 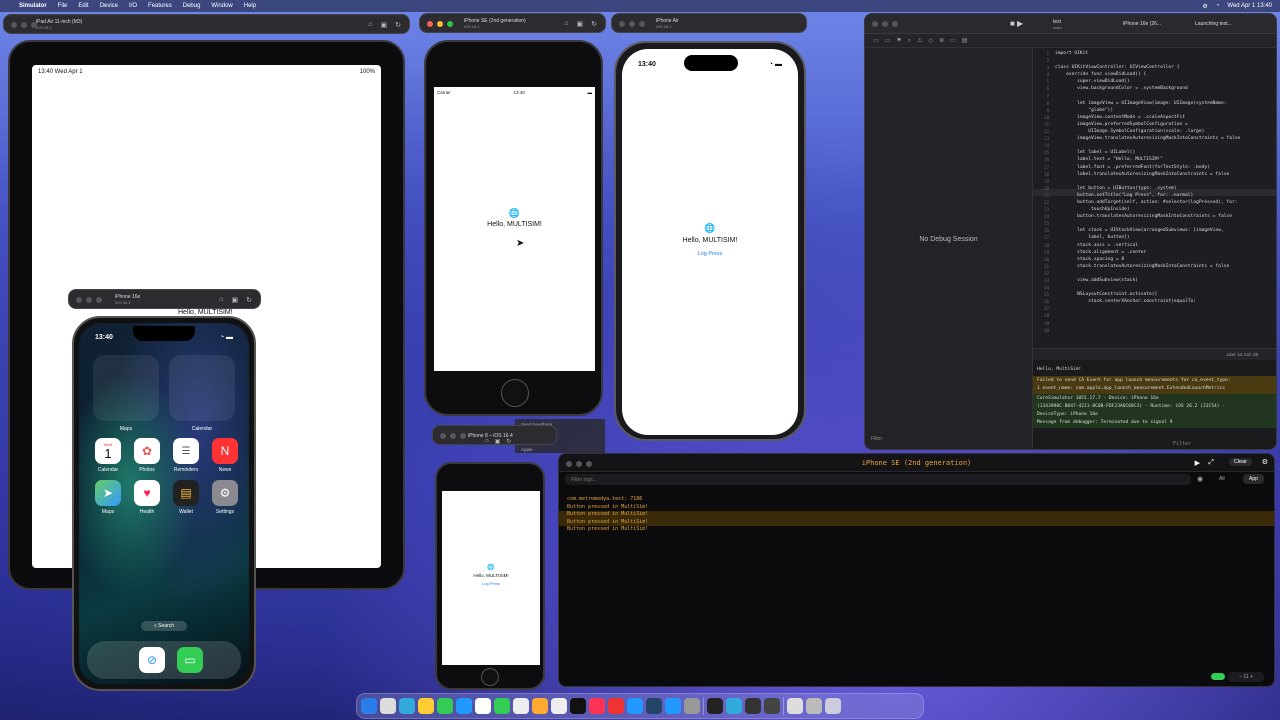 What do you see at coordinates (692, 706) in the screenshot?
I see `system-settings-dock-icon` at bounding box center [692, 706].